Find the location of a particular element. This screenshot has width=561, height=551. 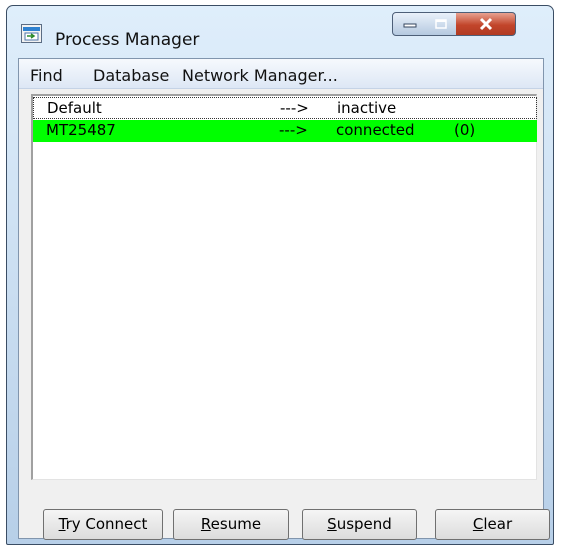

titlebar: Process Manager is located at coordinates (280, 31).